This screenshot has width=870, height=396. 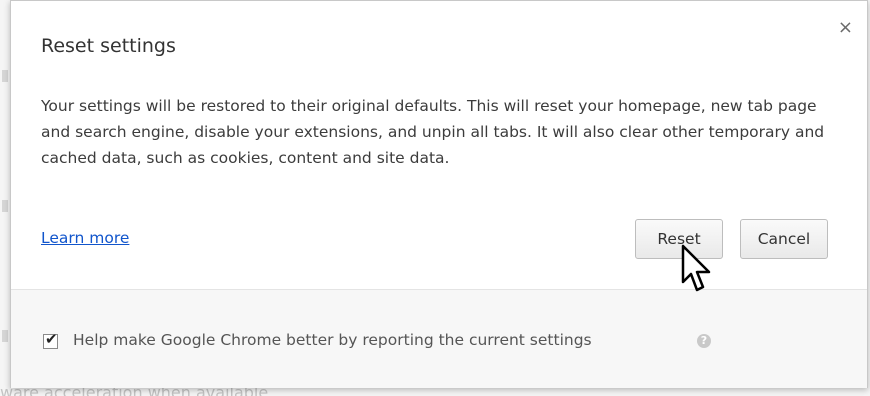 I want to click on learn-more-link: Learn more, so click(x=85, y=238).